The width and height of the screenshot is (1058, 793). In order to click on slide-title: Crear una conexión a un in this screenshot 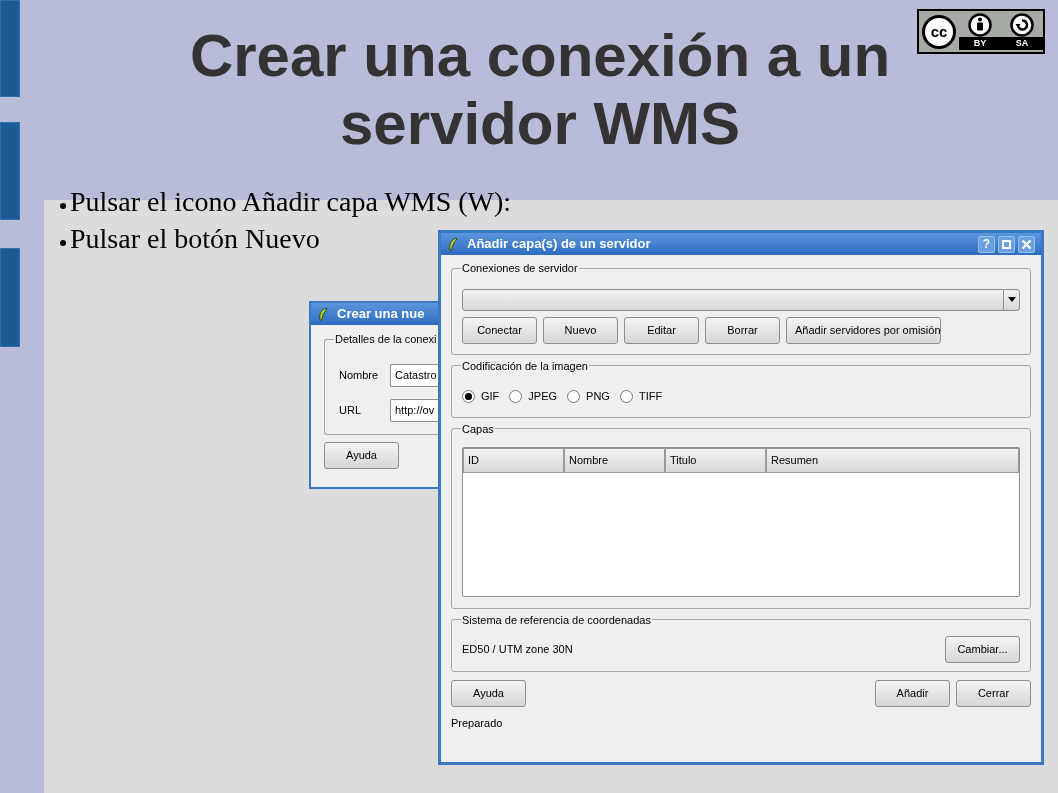, I will do `click(540, 56)`.